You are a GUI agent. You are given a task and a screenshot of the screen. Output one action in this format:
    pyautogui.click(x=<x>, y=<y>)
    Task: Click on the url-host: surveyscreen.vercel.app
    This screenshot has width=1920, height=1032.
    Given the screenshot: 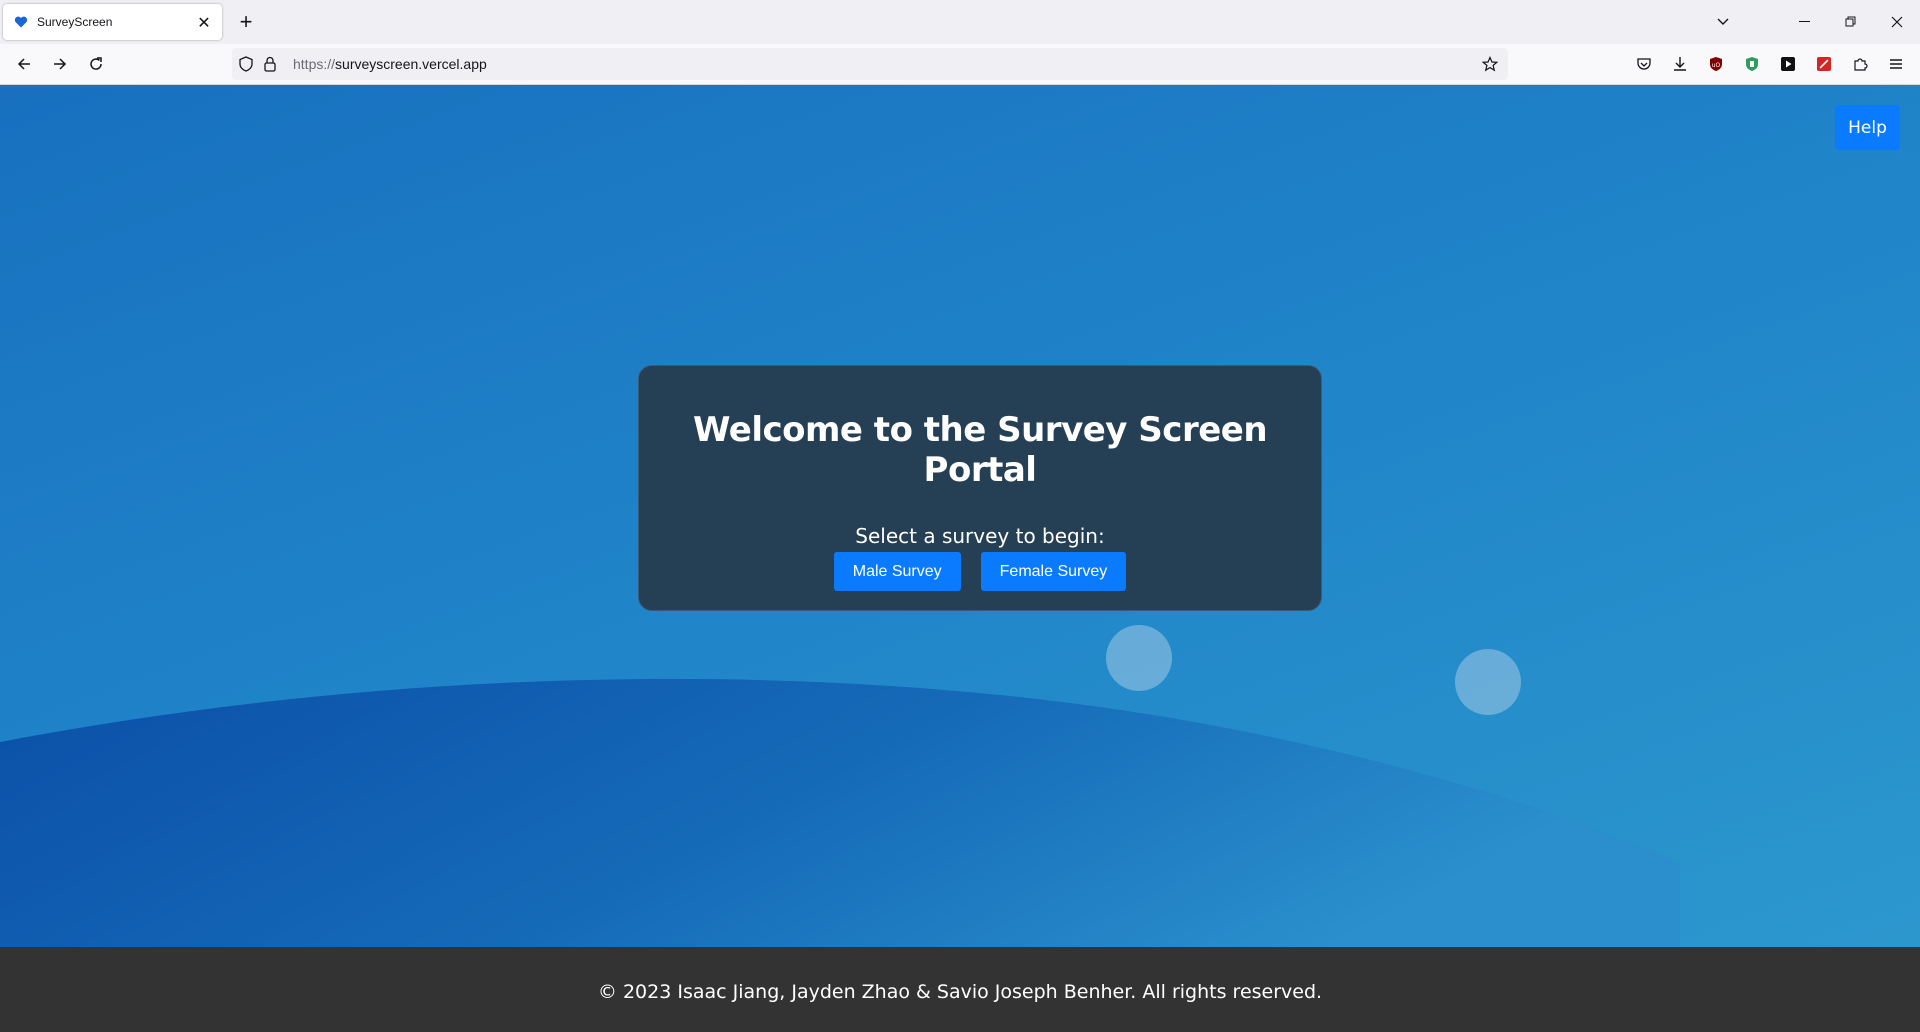 What is the action you would take?
    pyautogui.click(x=411, y=64)
    